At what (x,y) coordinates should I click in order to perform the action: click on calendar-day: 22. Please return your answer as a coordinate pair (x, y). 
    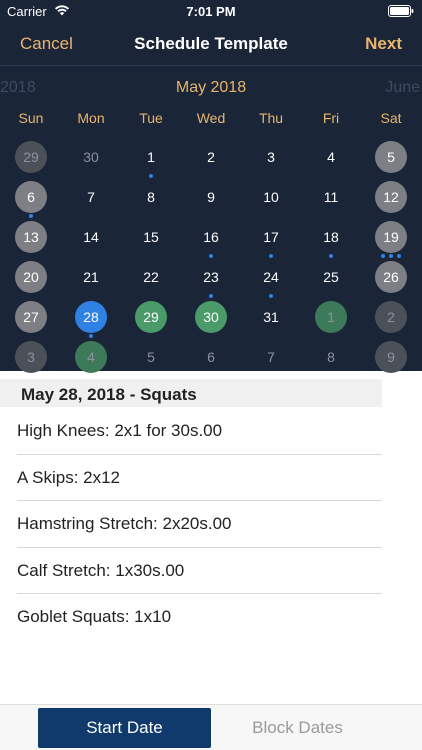
    Looking at the image, I should click on (151, 277).